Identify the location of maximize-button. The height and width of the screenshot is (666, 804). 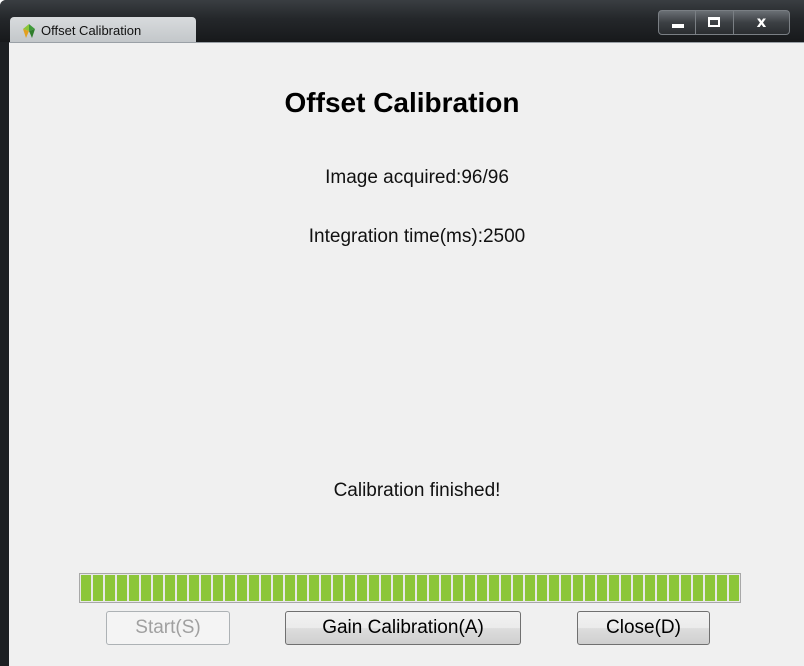
(715, 22).